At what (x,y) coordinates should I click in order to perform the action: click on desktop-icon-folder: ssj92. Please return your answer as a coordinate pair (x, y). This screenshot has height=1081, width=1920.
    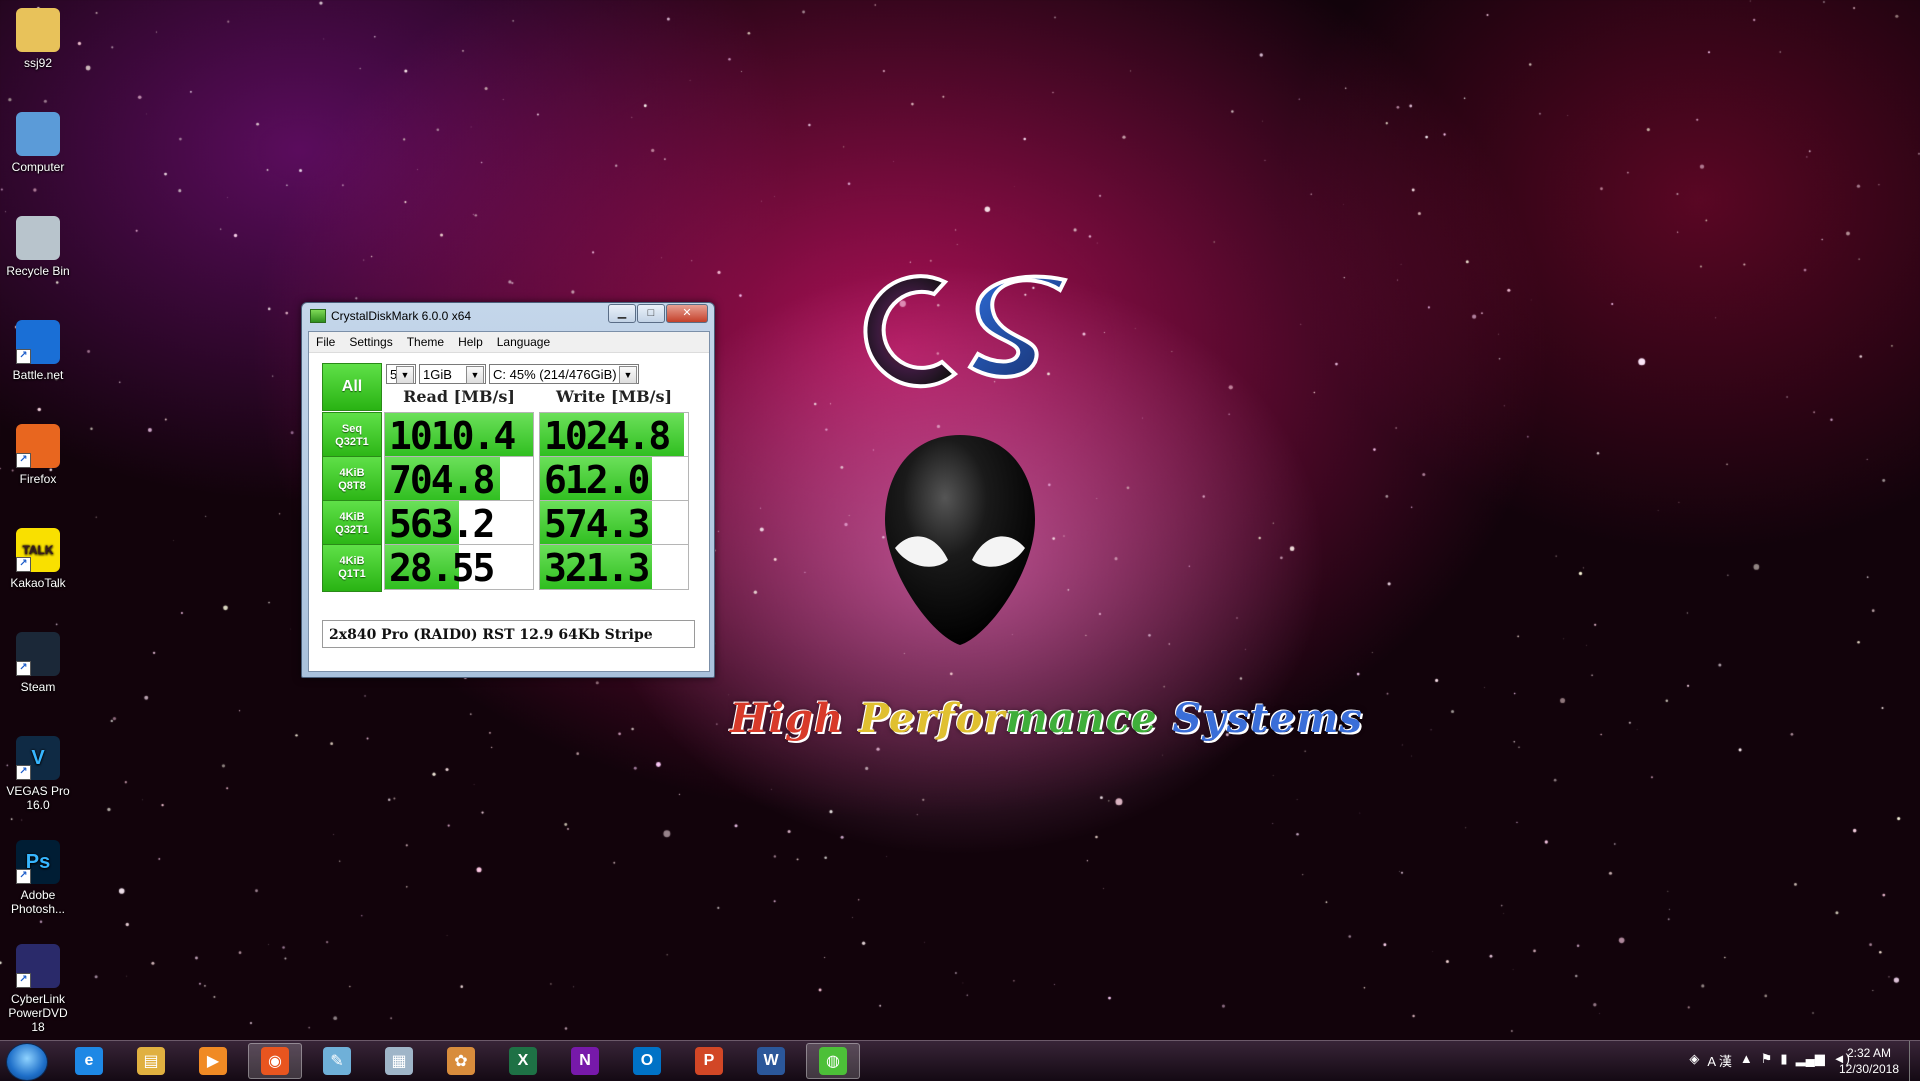
    Looking at the image, I should click on (38, 39).